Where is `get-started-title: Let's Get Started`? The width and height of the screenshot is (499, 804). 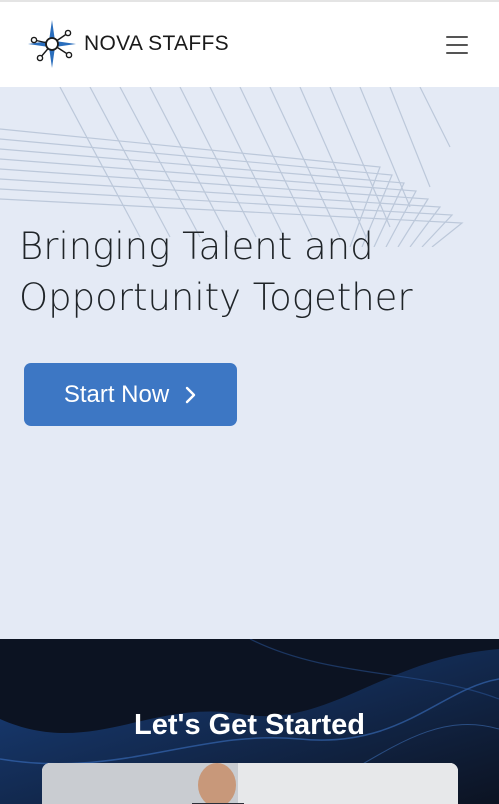
get-started-title: Let's Get Started is located at coordinates (249, 725).